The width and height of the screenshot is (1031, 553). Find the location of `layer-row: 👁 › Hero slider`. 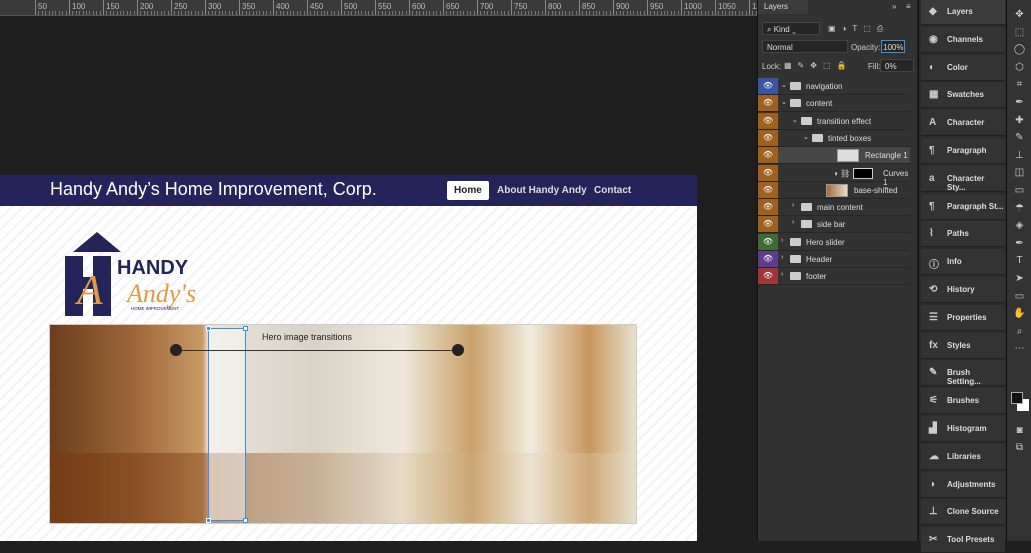

layer-row: 👁 › Hero slider is located at coordinates (834, 242).